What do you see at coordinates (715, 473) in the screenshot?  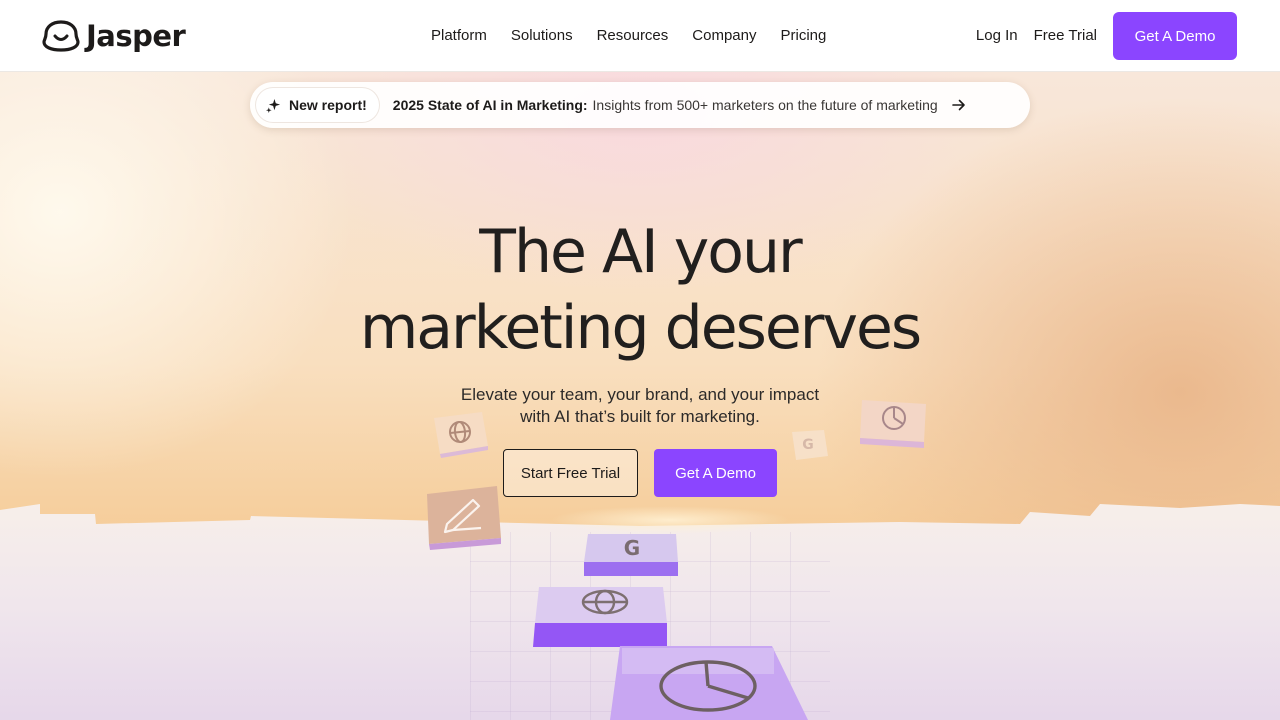 I see `get-demo-button: Get A Demo` at bounding box center [715, 473].